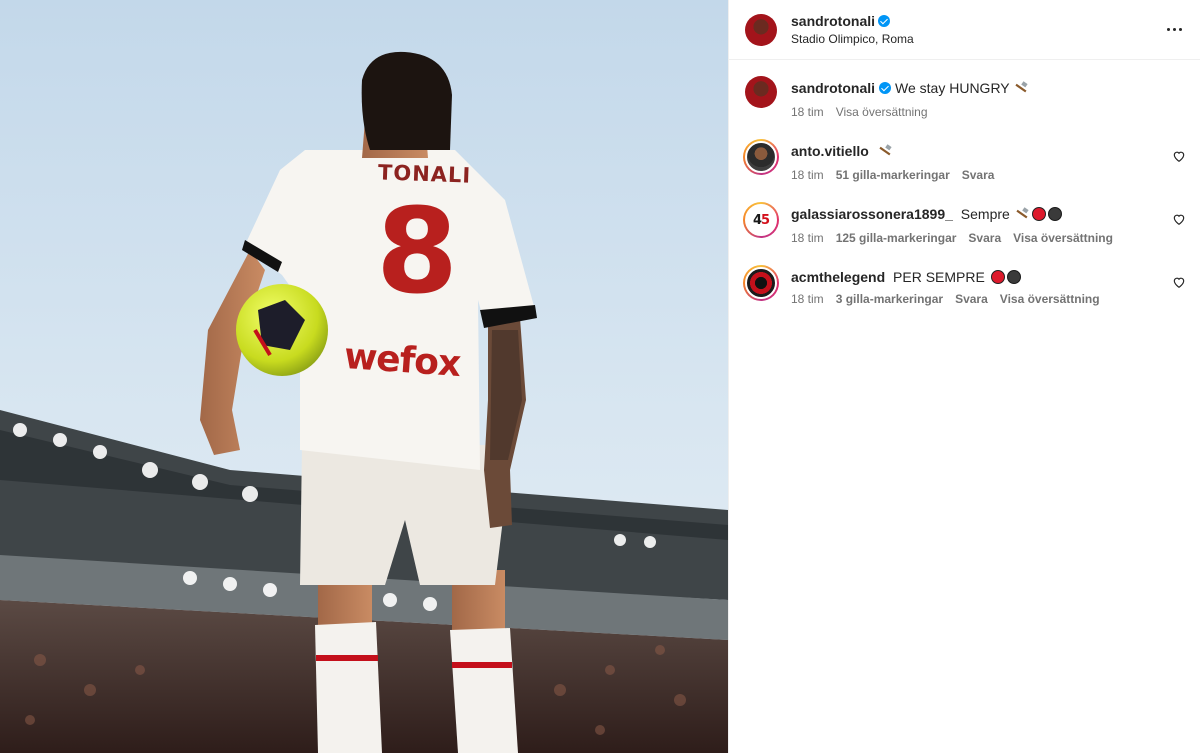 This screenshot has height=753, width=1200. Describe the element at coordinates (872, 214) in the screenshot. I see `comment-username: galassiarossonera1899_` at that location.